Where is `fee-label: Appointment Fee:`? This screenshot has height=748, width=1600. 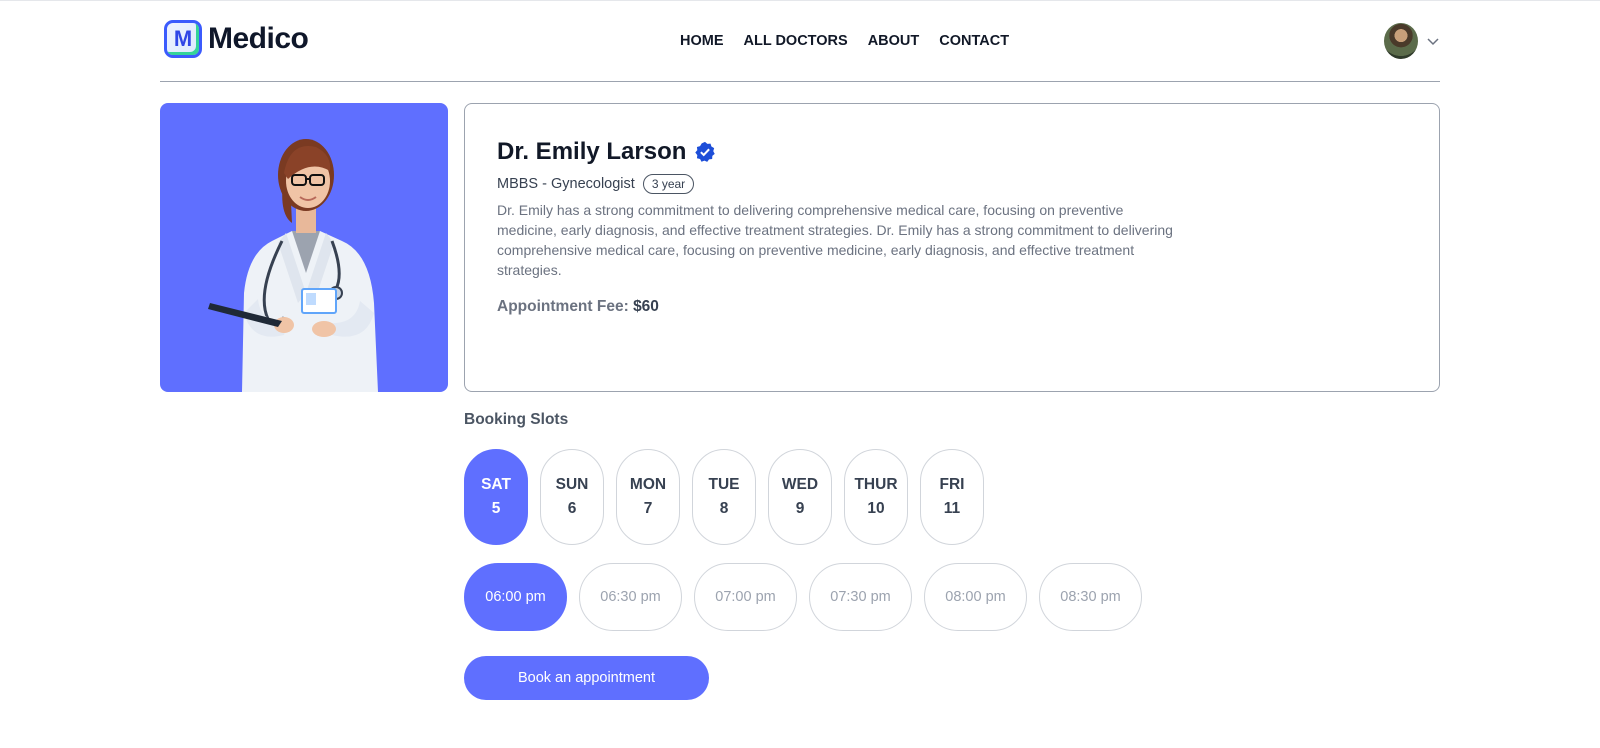 fee-label: Appointment Fee: is located at coordinates (563, 306).